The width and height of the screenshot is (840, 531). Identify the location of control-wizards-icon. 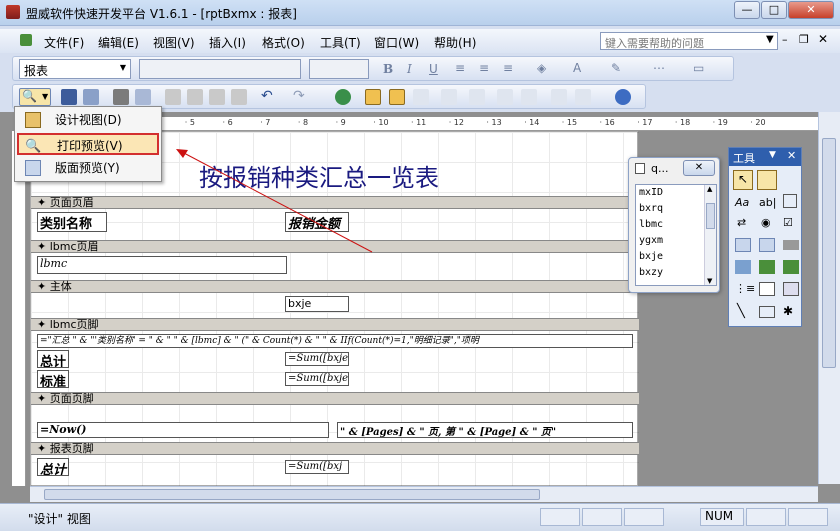
(767, 180).